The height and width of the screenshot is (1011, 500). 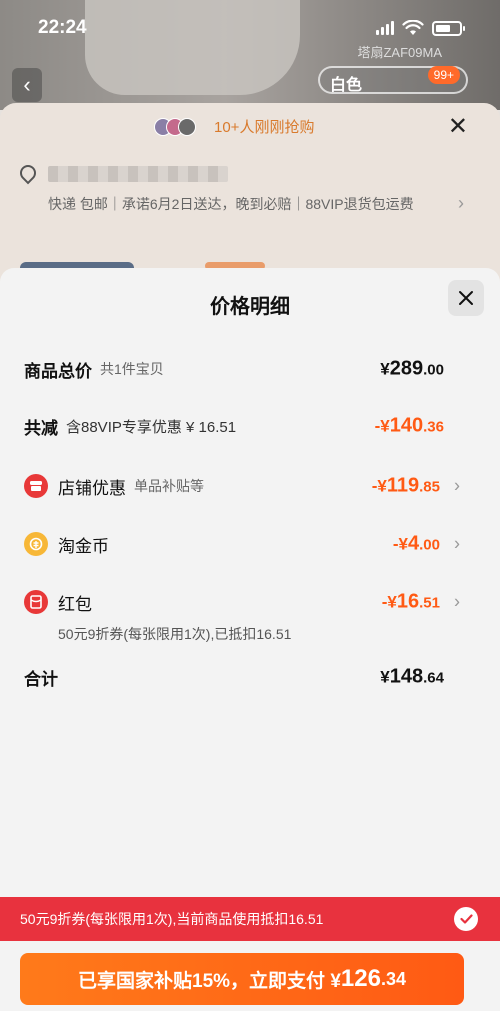 I want to click on red-packet-icon, so click(x=36, y=602).